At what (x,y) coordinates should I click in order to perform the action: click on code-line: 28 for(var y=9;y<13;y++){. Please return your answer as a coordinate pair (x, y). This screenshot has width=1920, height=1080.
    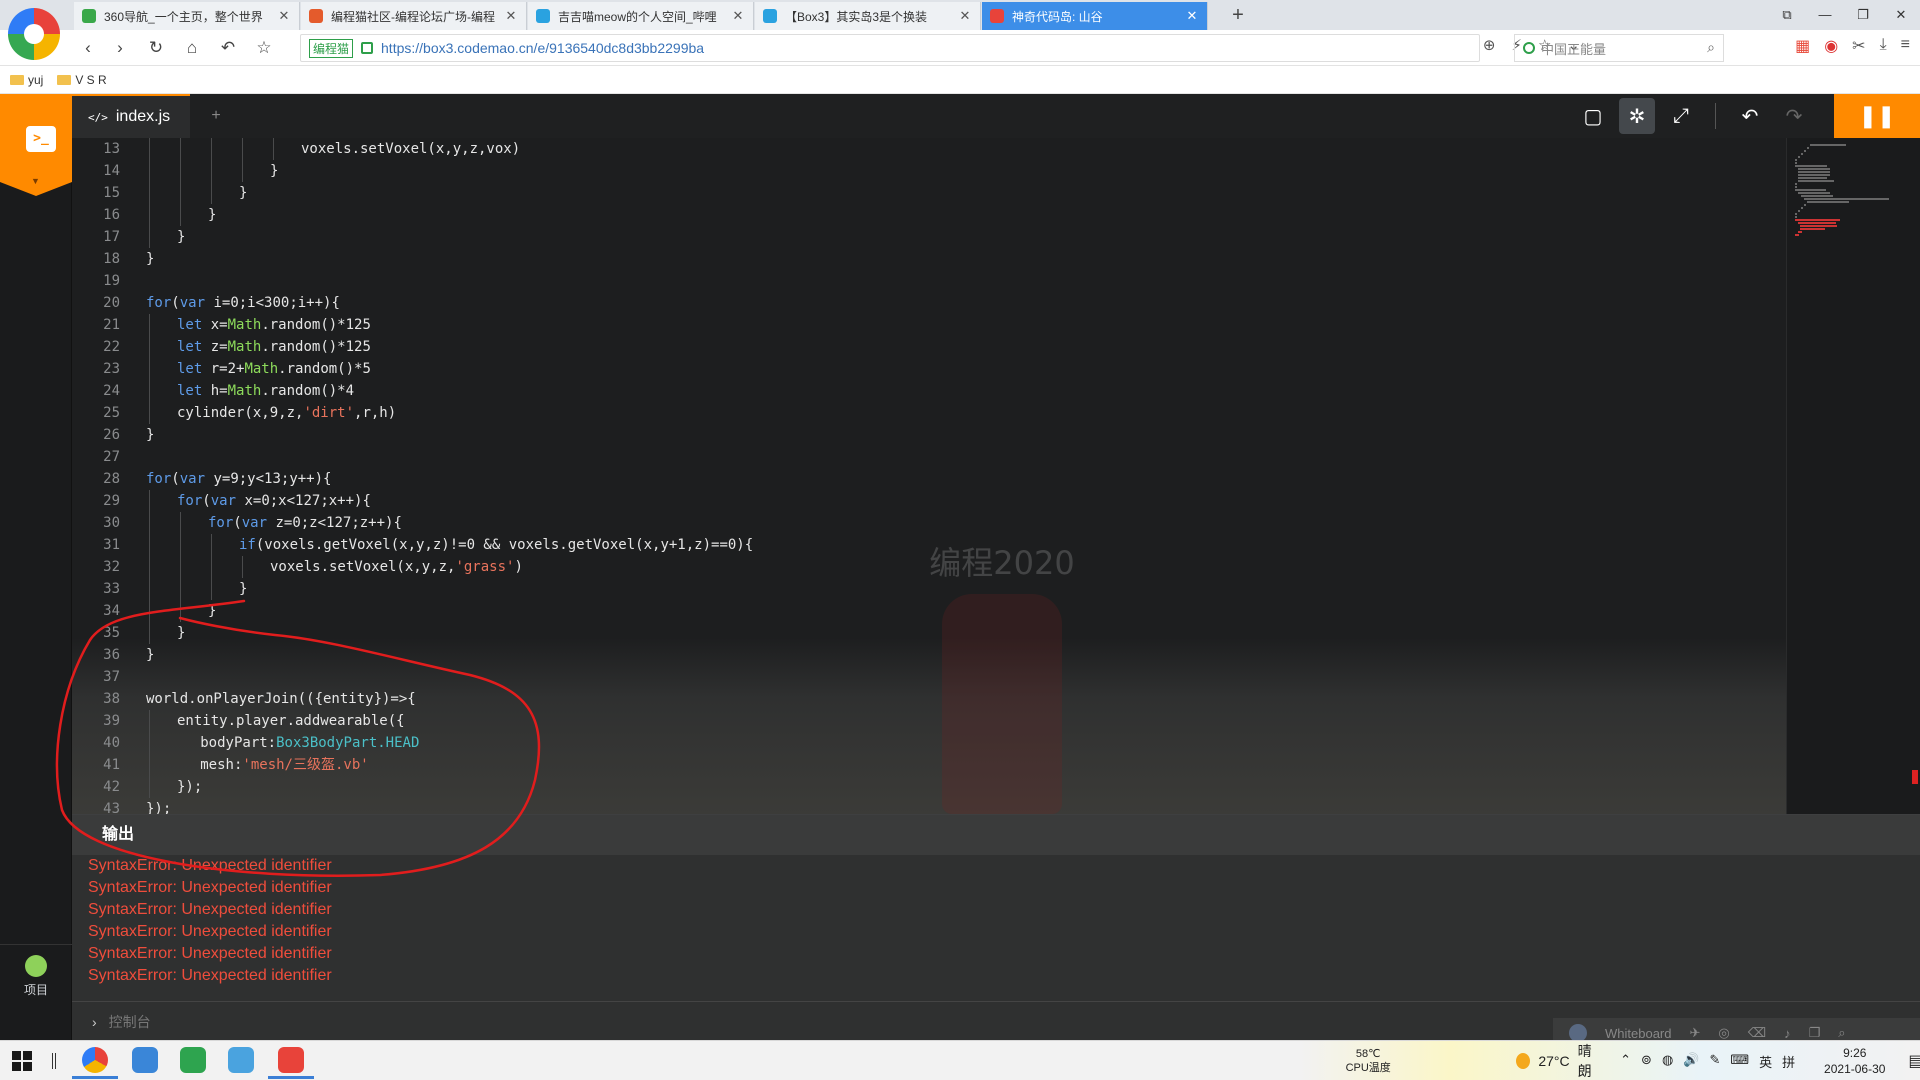
    Looking at the image, I should click on (922, 479).